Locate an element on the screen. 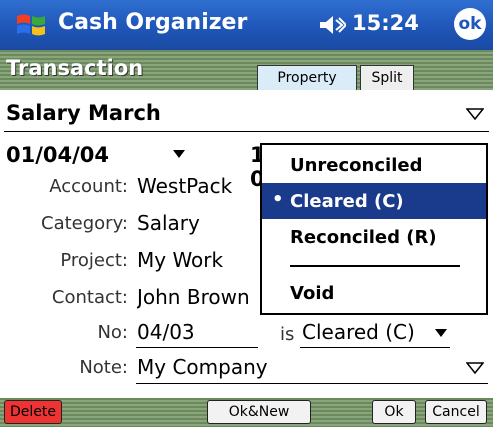  menu-item-cleared: • Cleared (C) is located at coordinates (374, 201).